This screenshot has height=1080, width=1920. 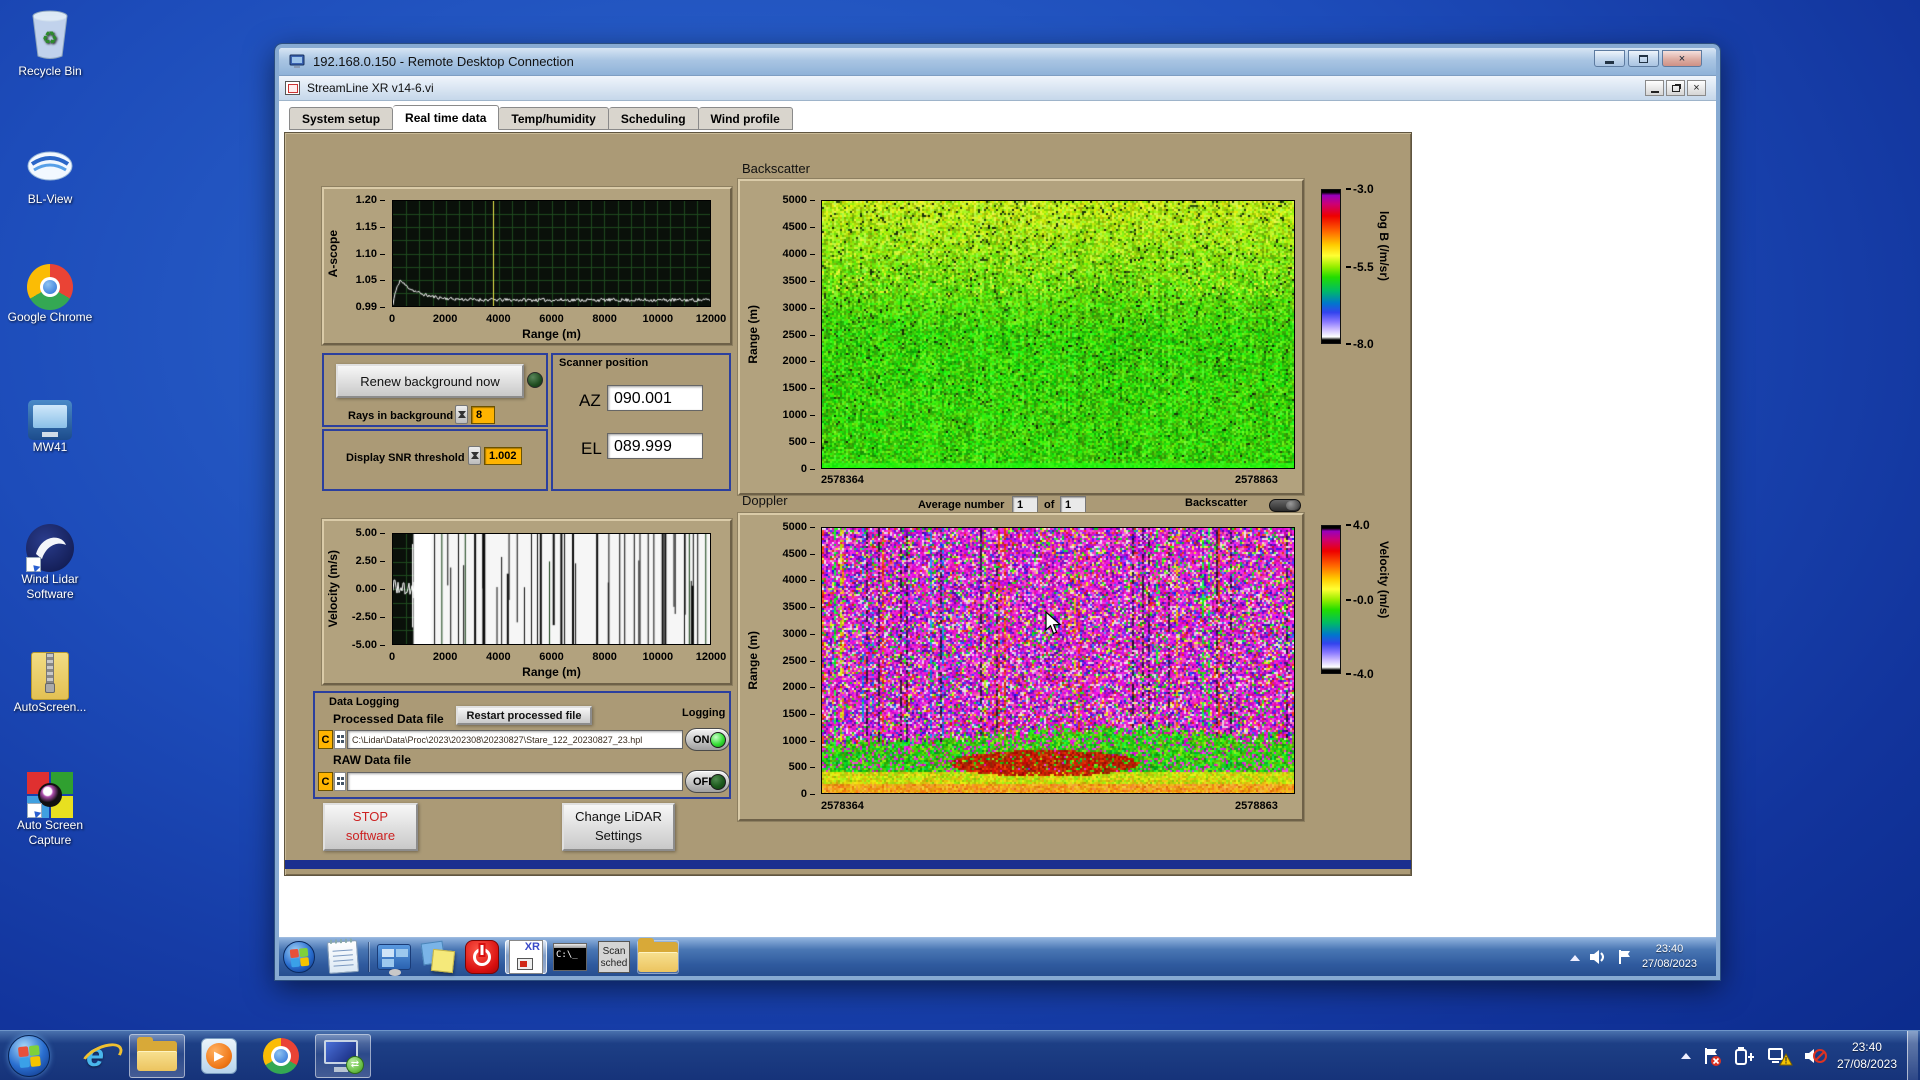 I want to click on processed-browse-icon, so click(x=340, y=739).